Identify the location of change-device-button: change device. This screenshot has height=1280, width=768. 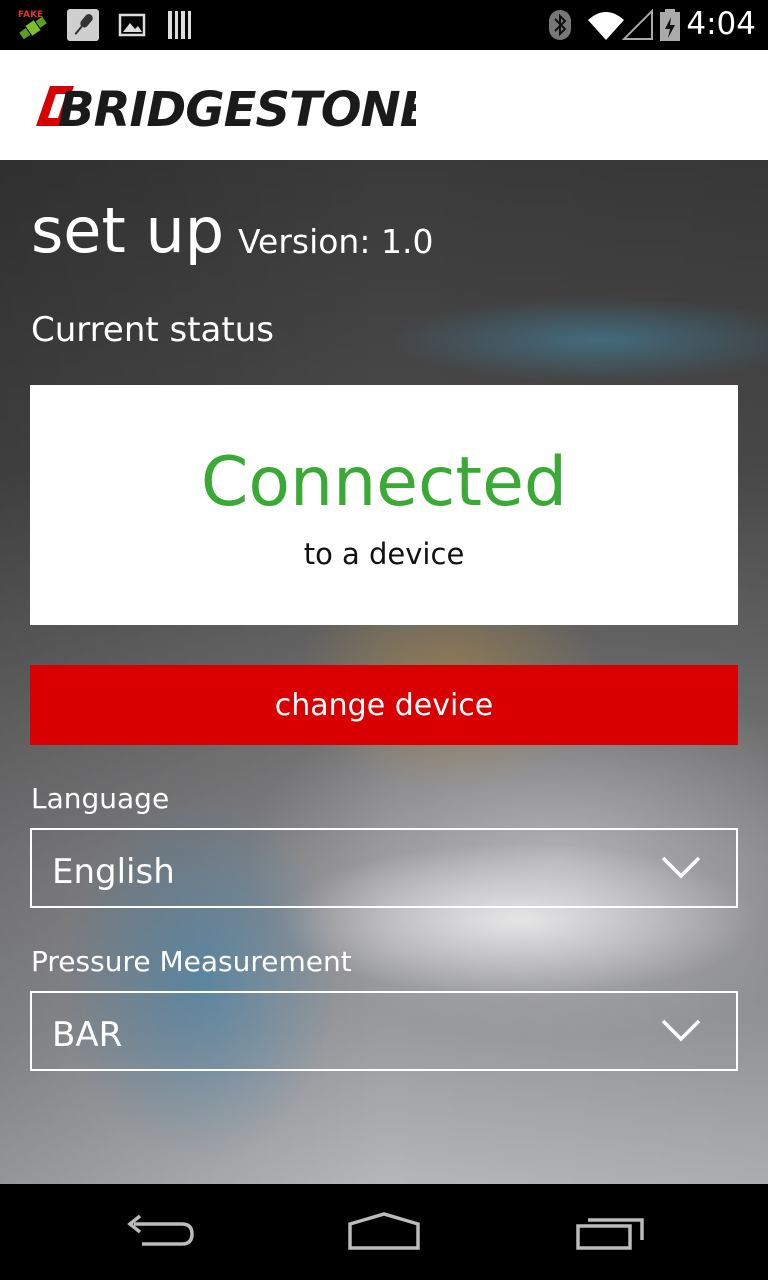
(384, 705).